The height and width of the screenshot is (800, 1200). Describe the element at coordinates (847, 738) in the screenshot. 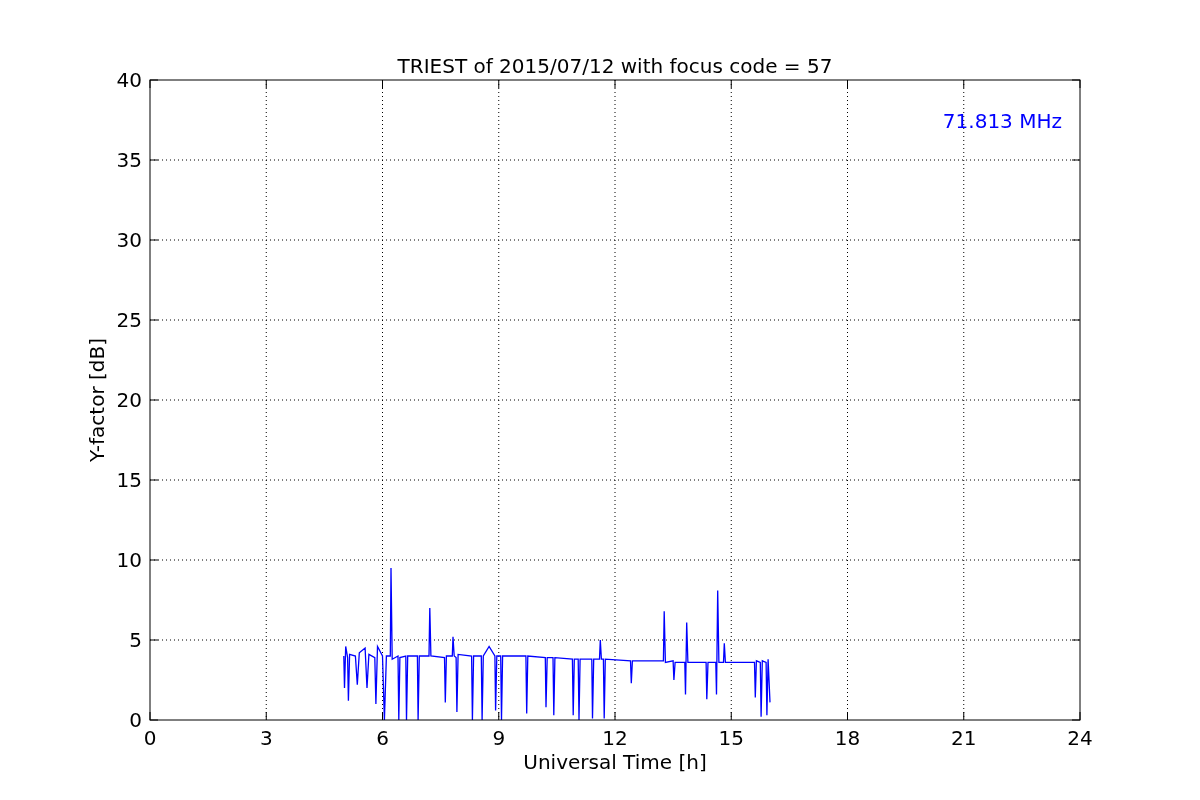

I see `x-tick-label: 18` at that location.